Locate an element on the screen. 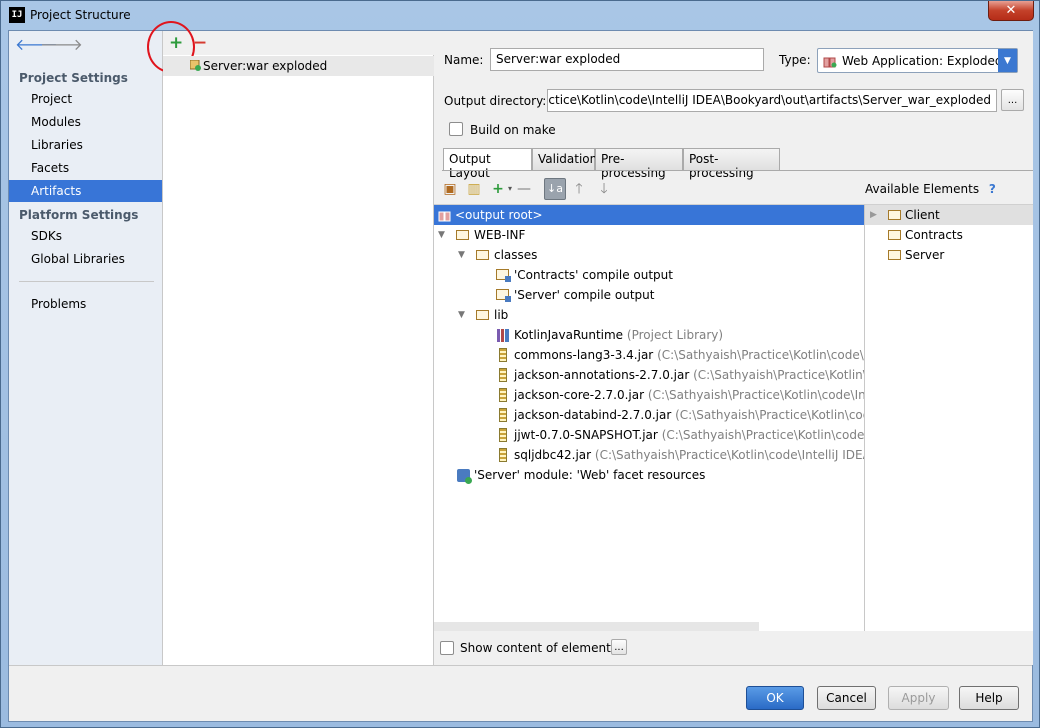 The width and height of the screenshot is (1040, 728). window-title: Project Structure is located at coordinates (80, 15).